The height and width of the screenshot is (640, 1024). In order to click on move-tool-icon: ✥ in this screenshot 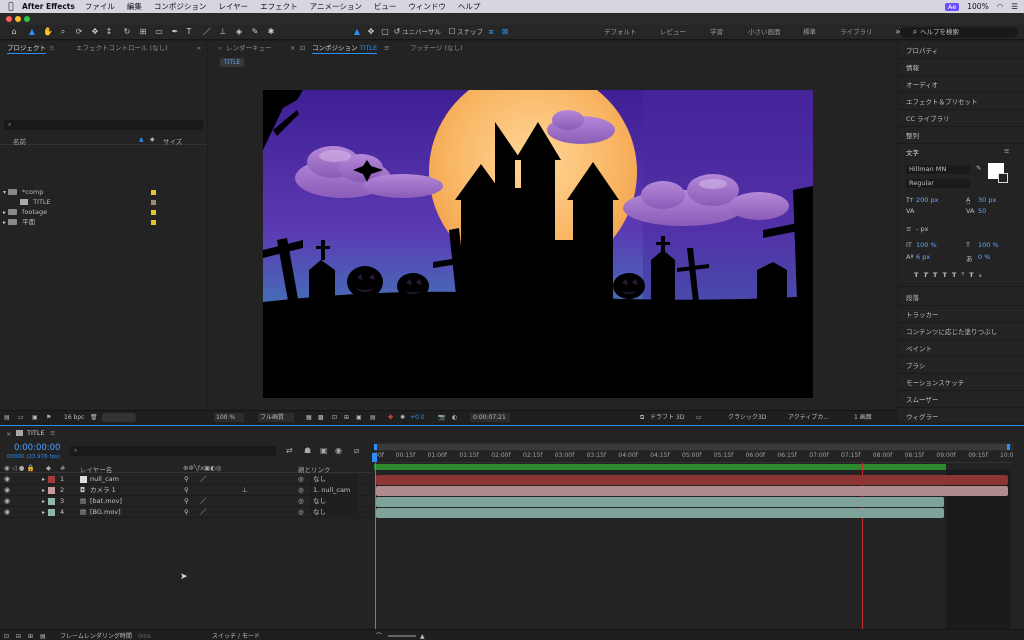, I will do `click(371, 32)`.